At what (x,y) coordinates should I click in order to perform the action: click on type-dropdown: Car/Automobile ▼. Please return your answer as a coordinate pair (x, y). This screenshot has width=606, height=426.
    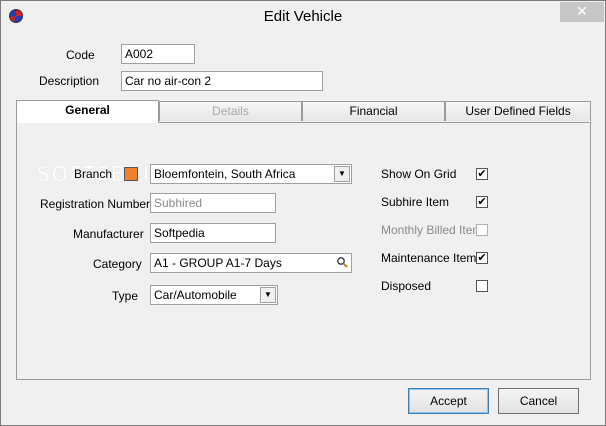
    Looking at the image, I should click on (214, 295).